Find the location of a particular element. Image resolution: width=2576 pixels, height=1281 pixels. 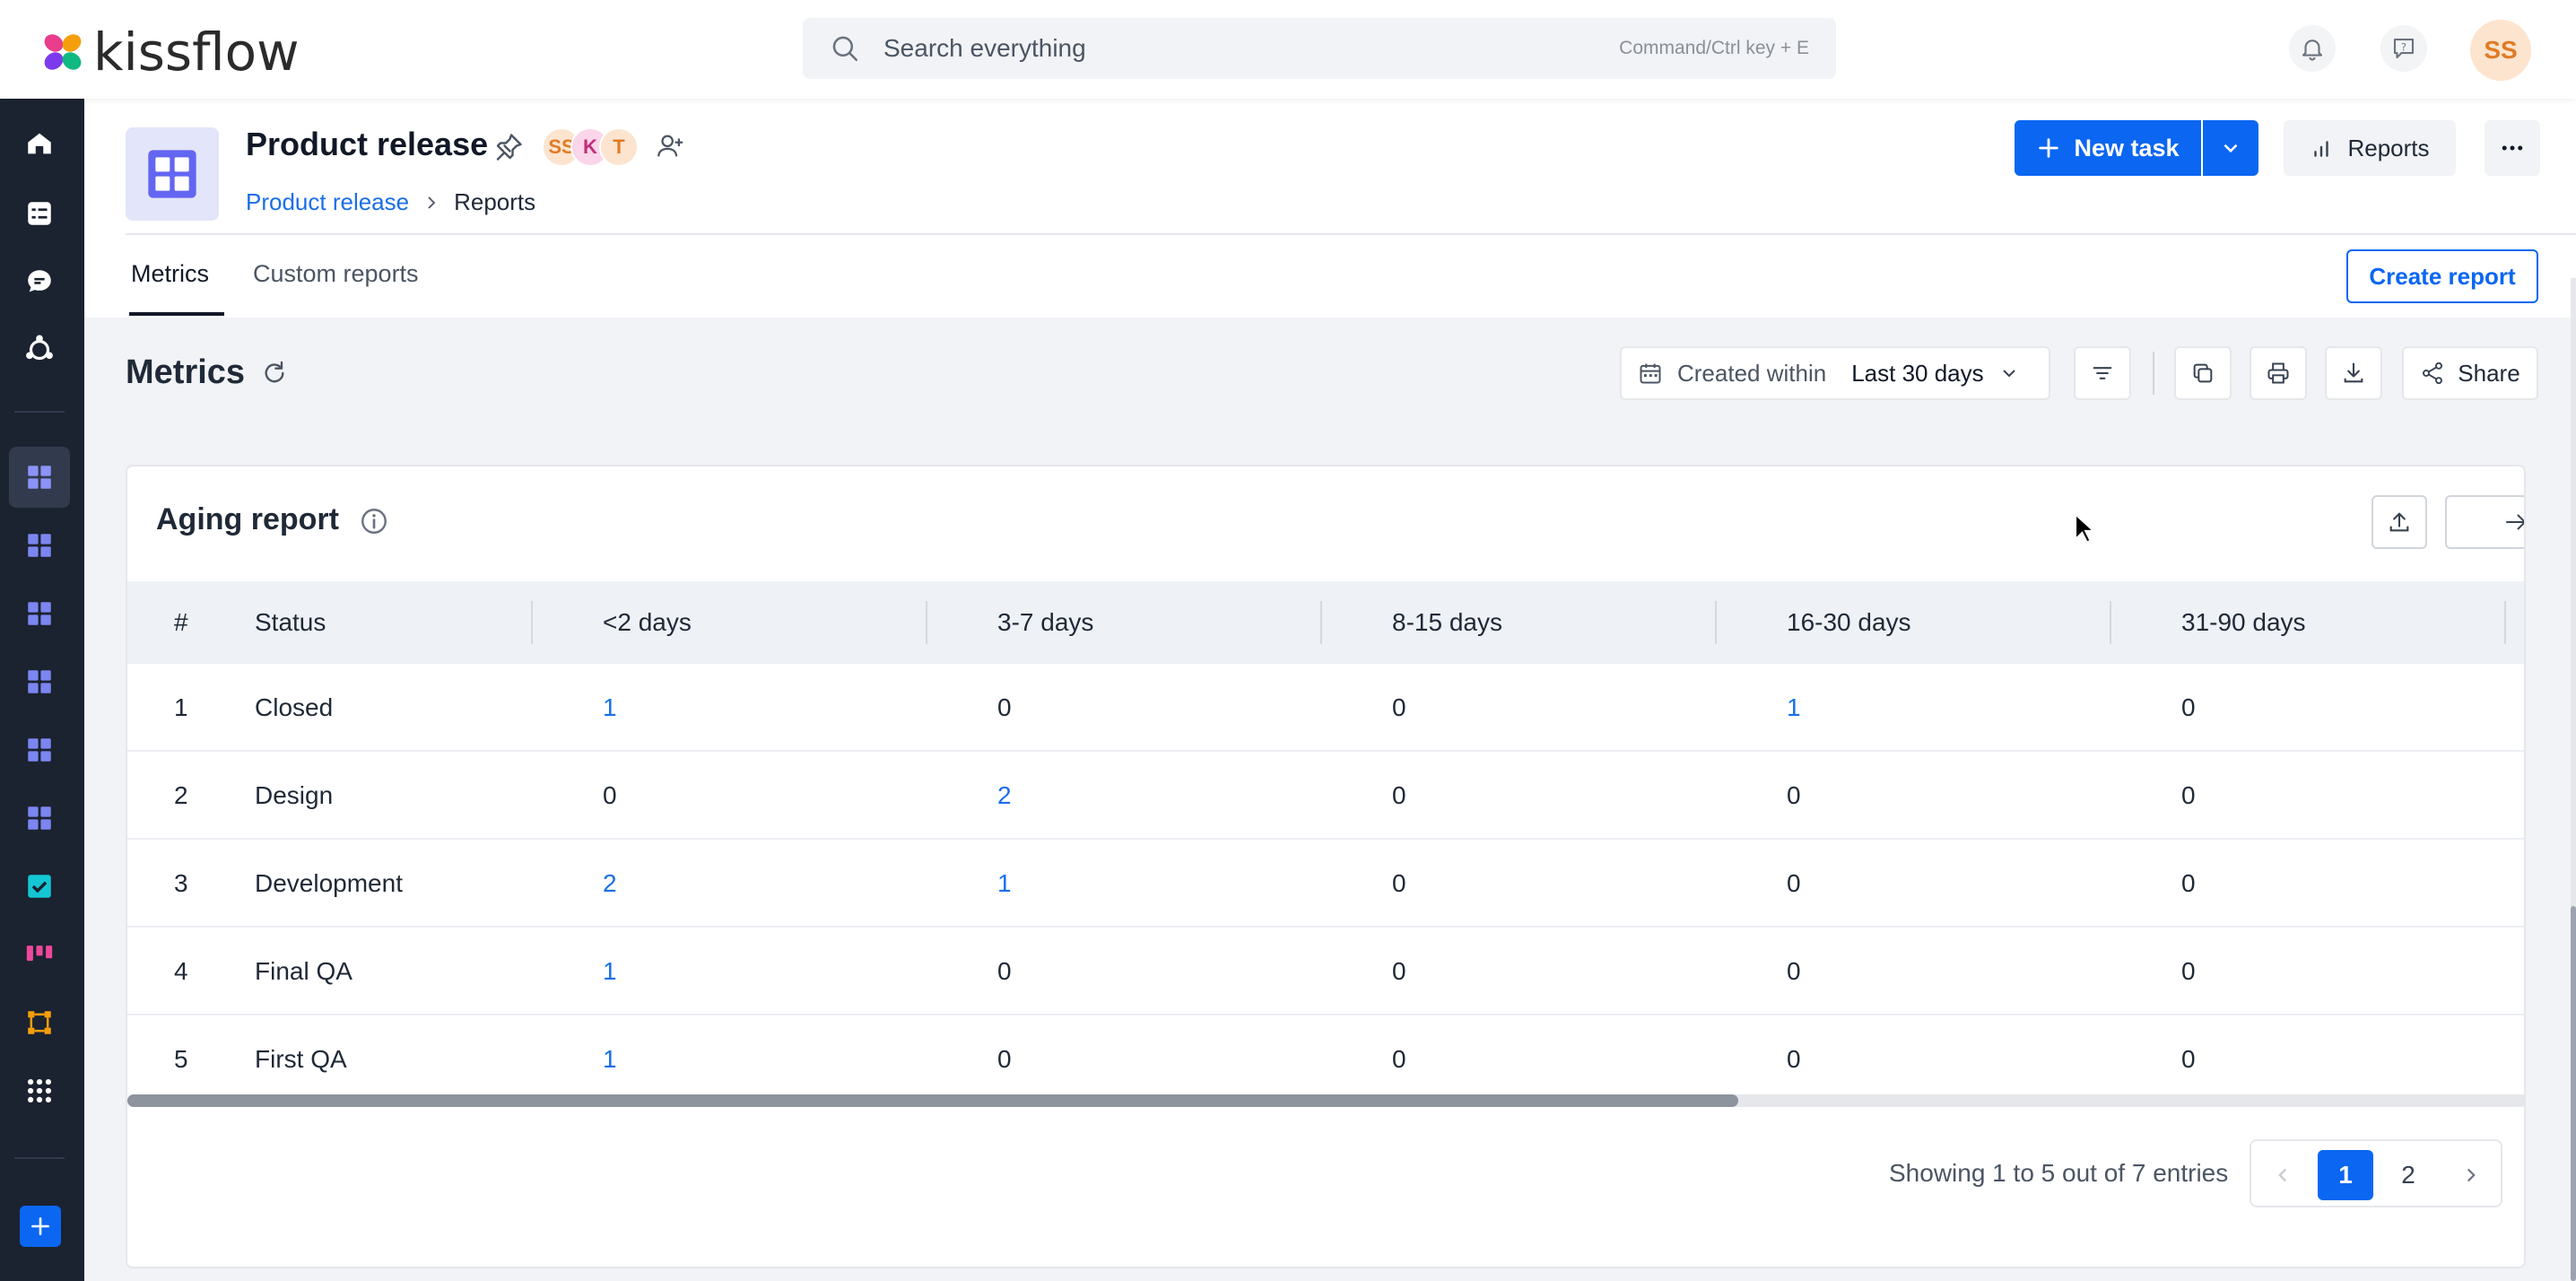

row-number: 4 is located at coordinates (181, 971).